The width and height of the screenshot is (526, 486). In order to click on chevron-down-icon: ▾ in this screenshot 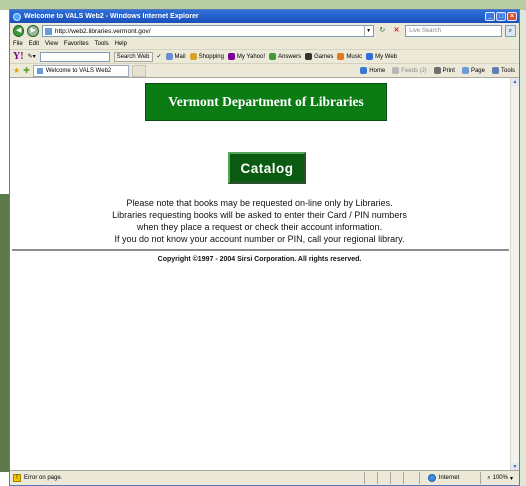, I will do `click(511, 478)`.